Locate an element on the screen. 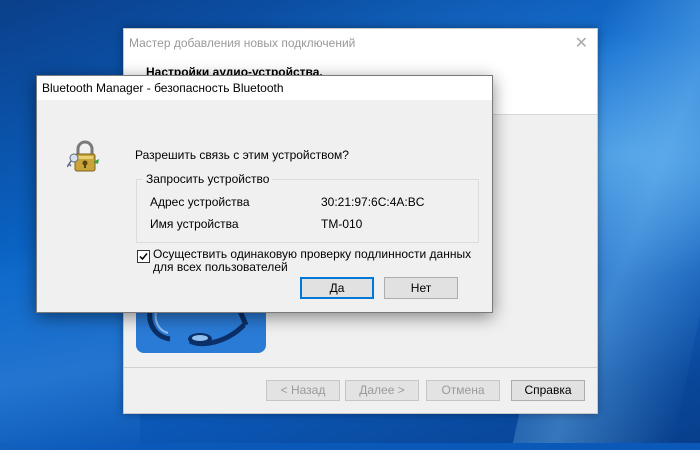 The image size is (700, 450). checkmark-icon is located at coordinates (143, 257).